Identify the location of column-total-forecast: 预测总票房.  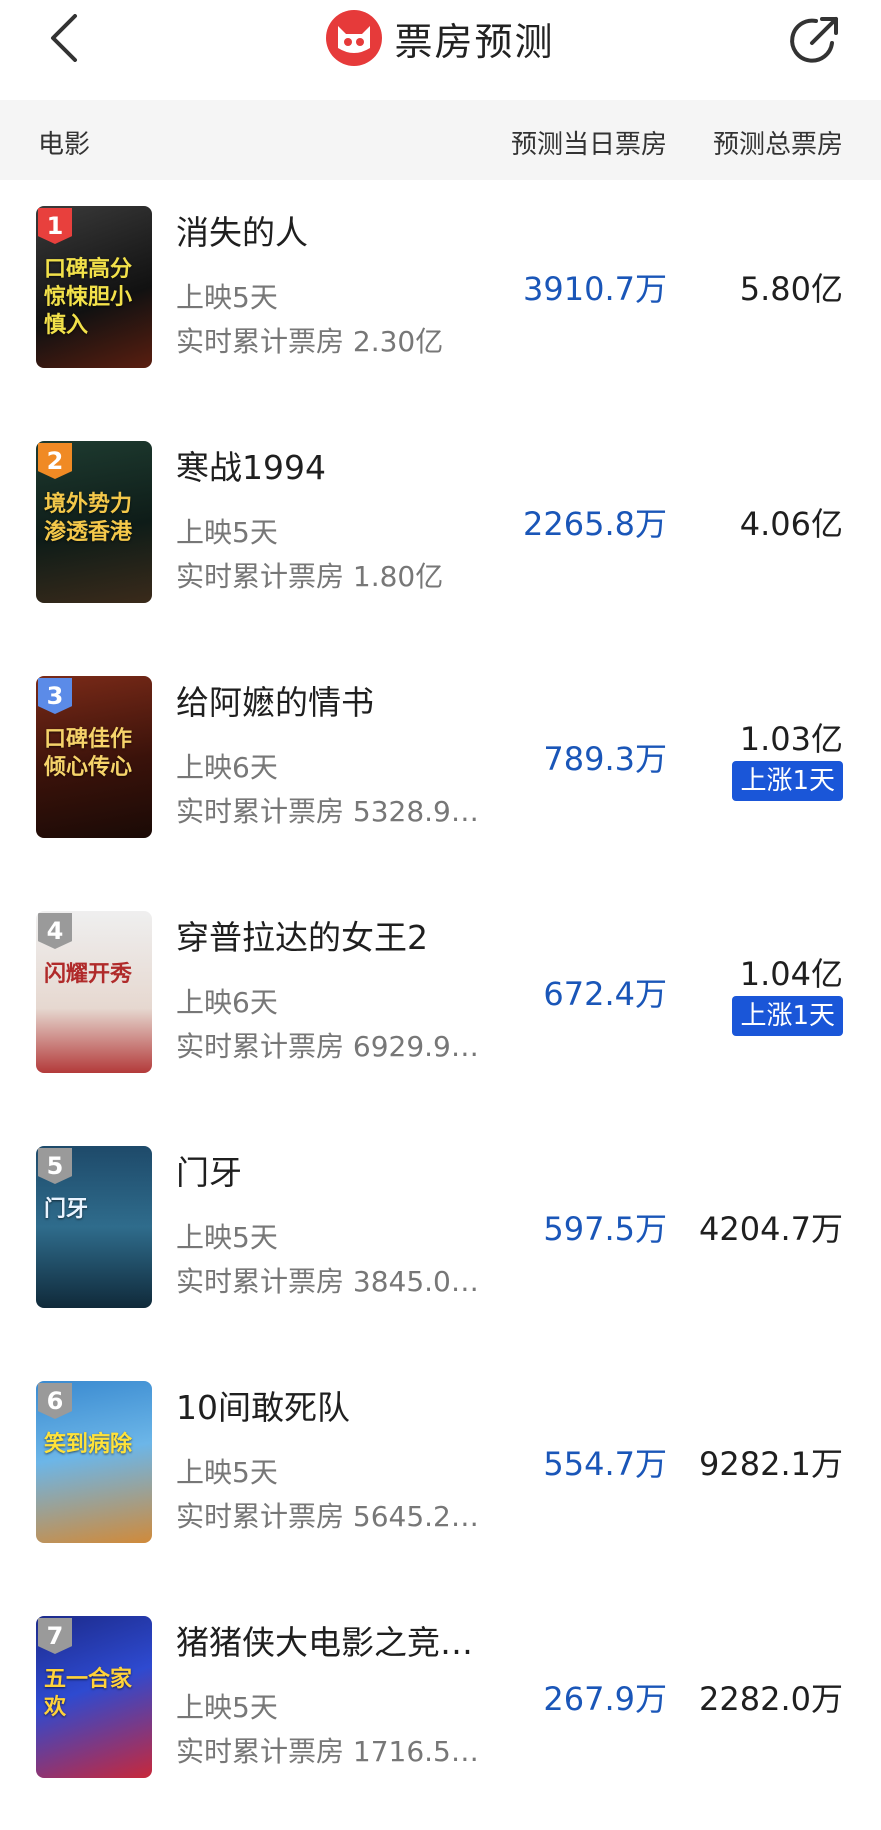
(778, 142).